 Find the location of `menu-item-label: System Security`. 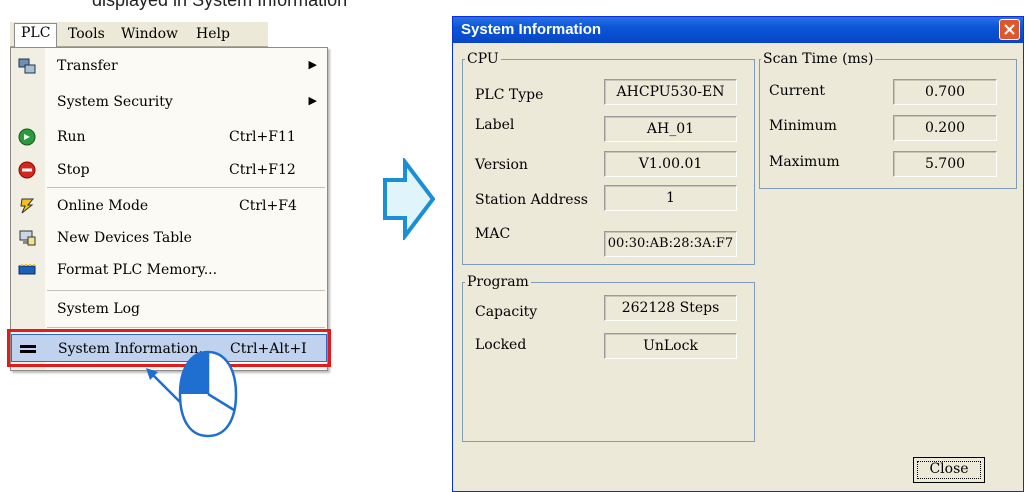

menu-item-label: System Security is located at coordinates (115, 102).